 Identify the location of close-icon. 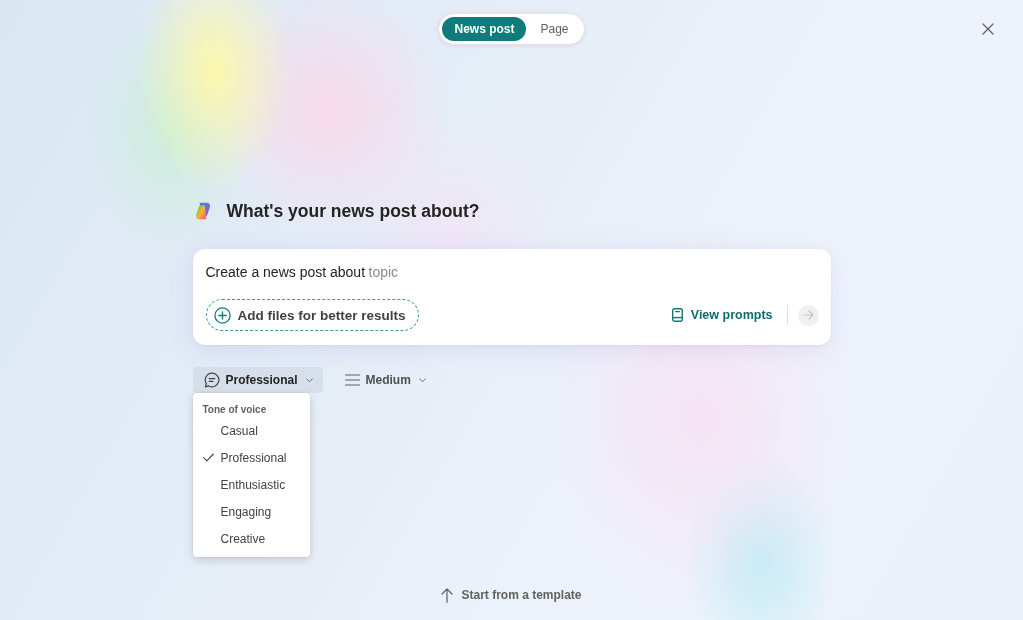
(988, 29).